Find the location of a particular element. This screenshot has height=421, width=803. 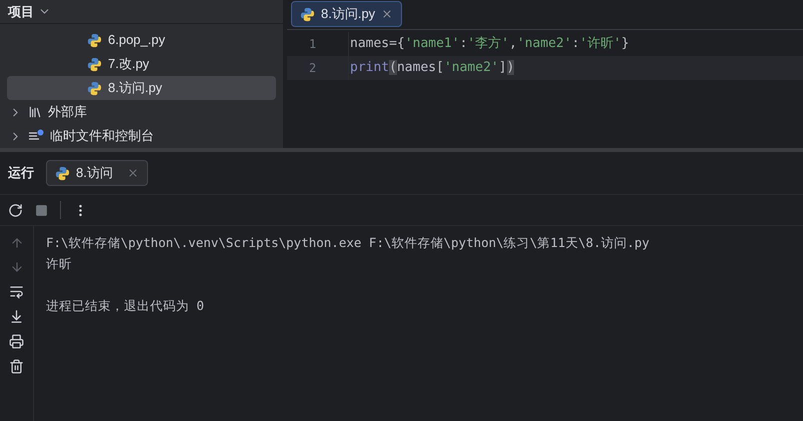

editor-tab: 8.访问.py is located at coordinates (346, 14).